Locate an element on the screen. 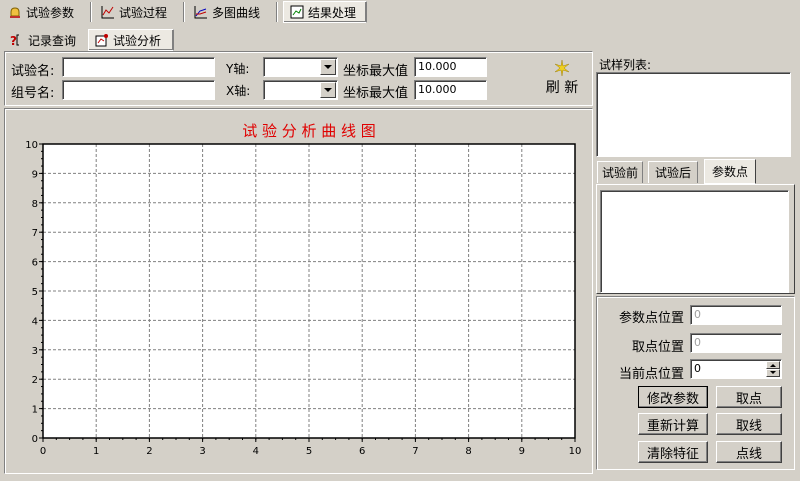 Image resolution: width=800 pixels, height=481 pixels. x-tick-label: 5 is located at coordinates (309, 451).